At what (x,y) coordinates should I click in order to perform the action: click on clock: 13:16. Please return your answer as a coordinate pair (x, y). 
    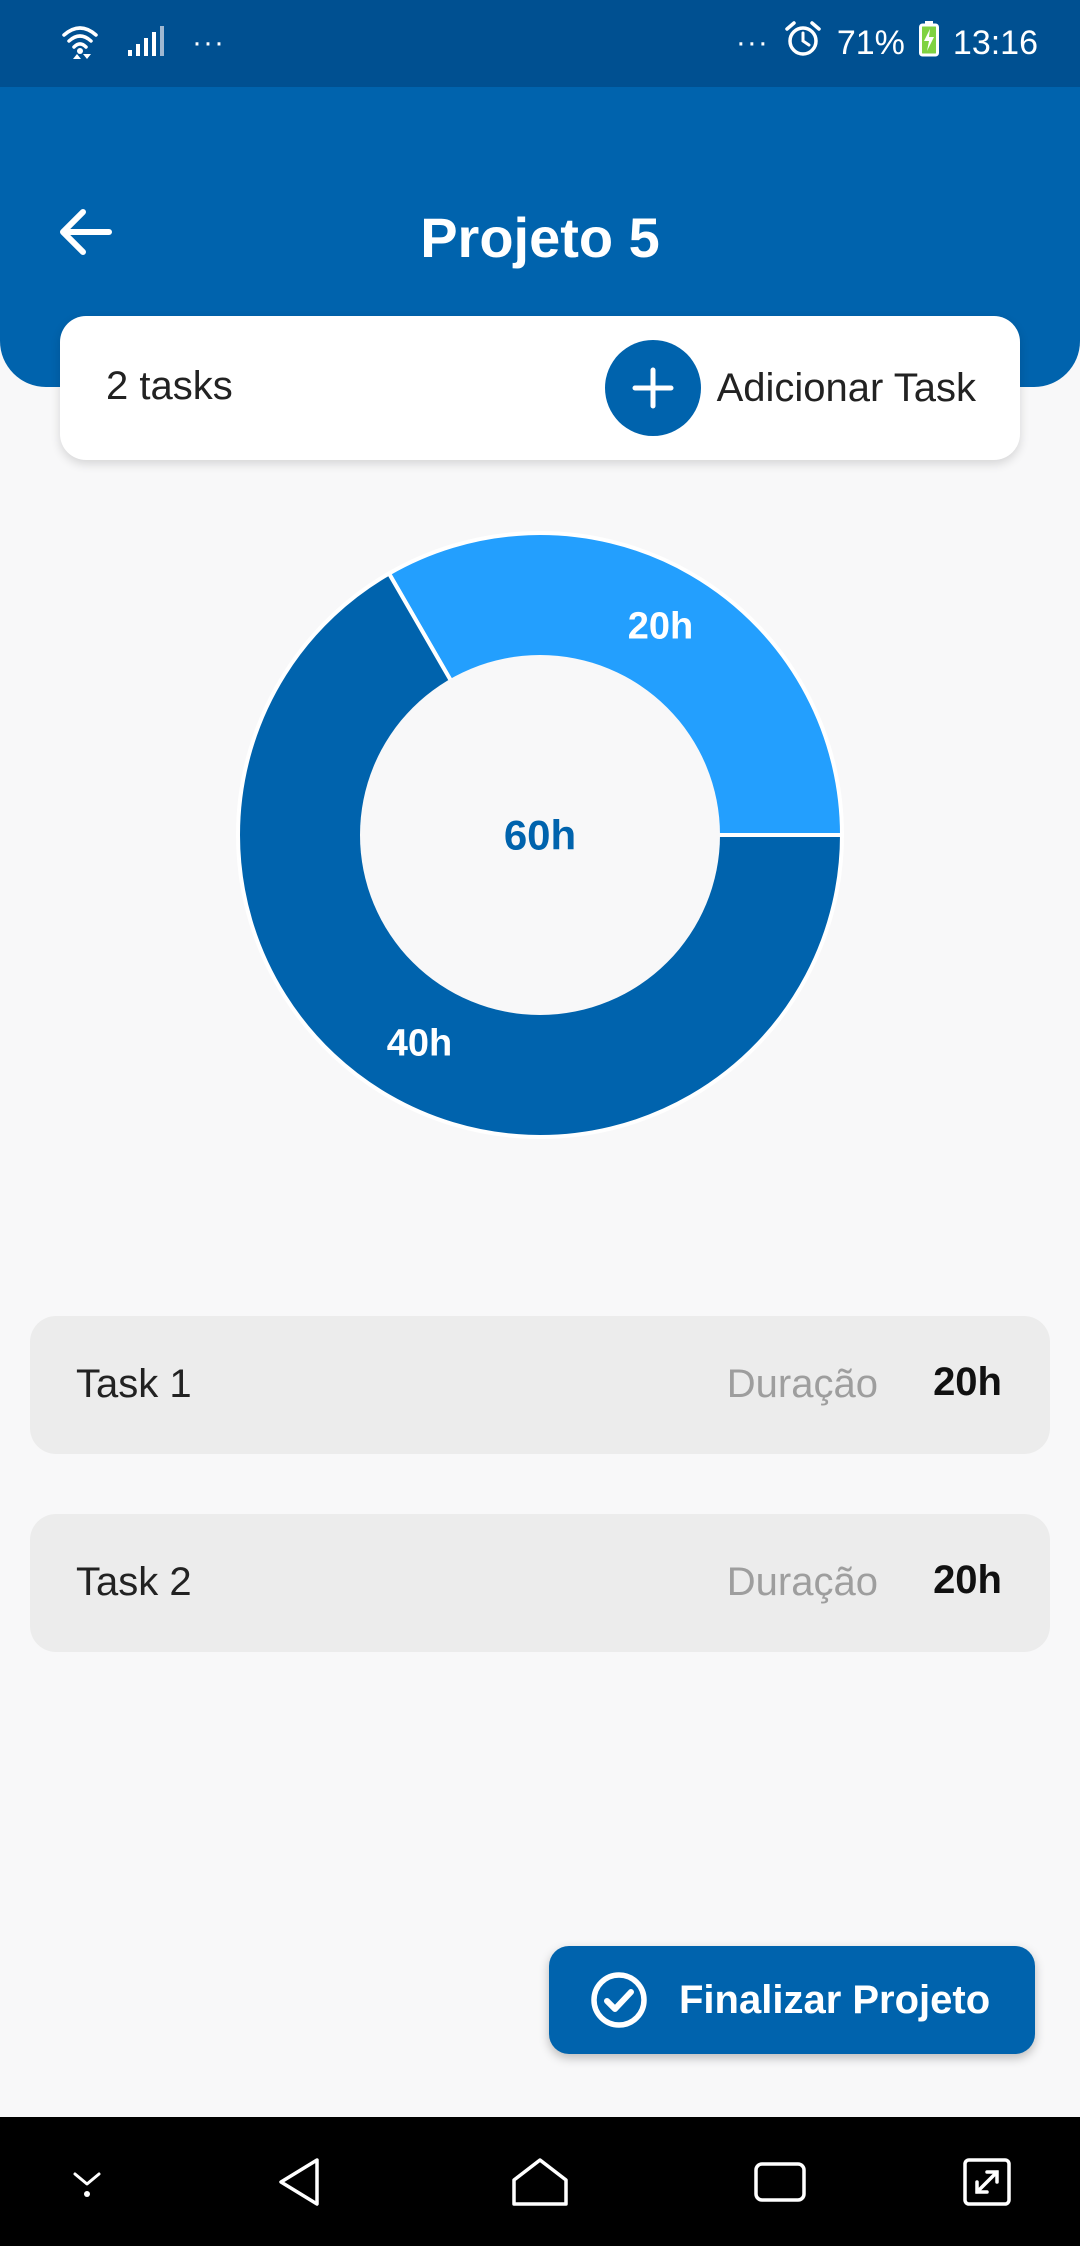
    Looking at the image, I should click on (995, 42).